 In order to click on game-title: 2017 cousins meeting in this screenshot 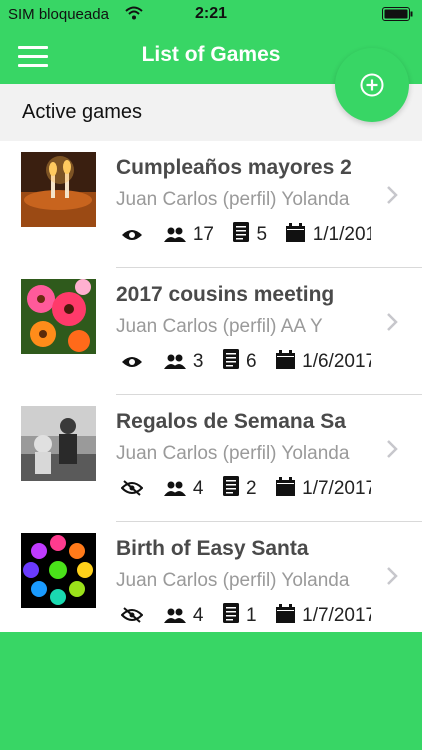, I will do `click(225, 294)`.